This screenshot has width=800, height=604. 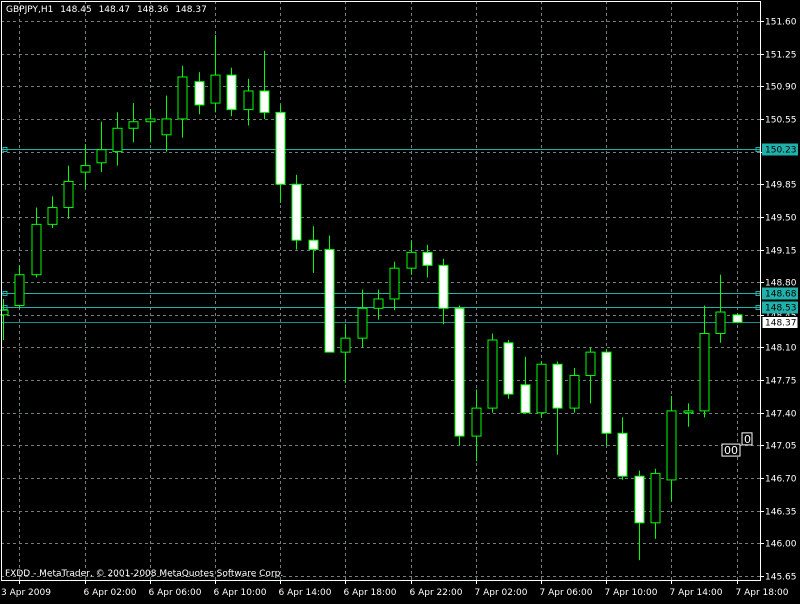 I want to click on x-tick-label: 7 Apr 18:00, so click(x=762, y=593).